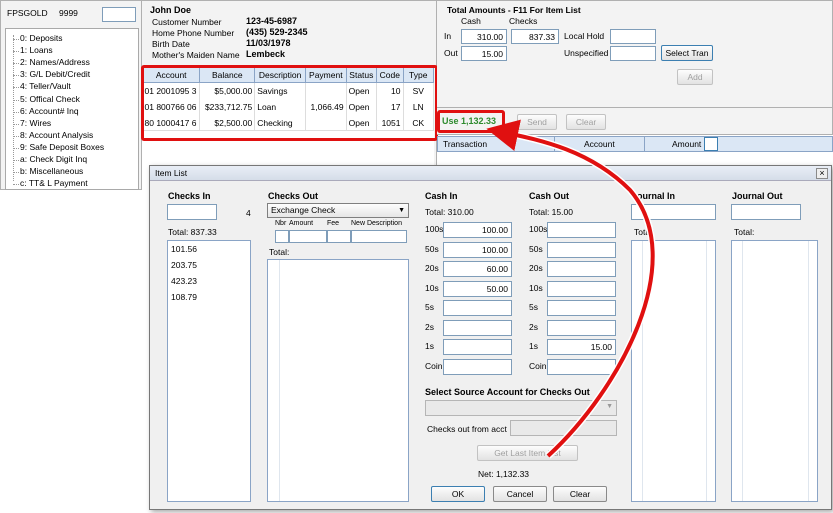 The height and width of the screenshot is (513, 833). What do you see at coordinates (451, 53) in the screenshot?
I see `out-label: Out` at bounding box center [451, 53].